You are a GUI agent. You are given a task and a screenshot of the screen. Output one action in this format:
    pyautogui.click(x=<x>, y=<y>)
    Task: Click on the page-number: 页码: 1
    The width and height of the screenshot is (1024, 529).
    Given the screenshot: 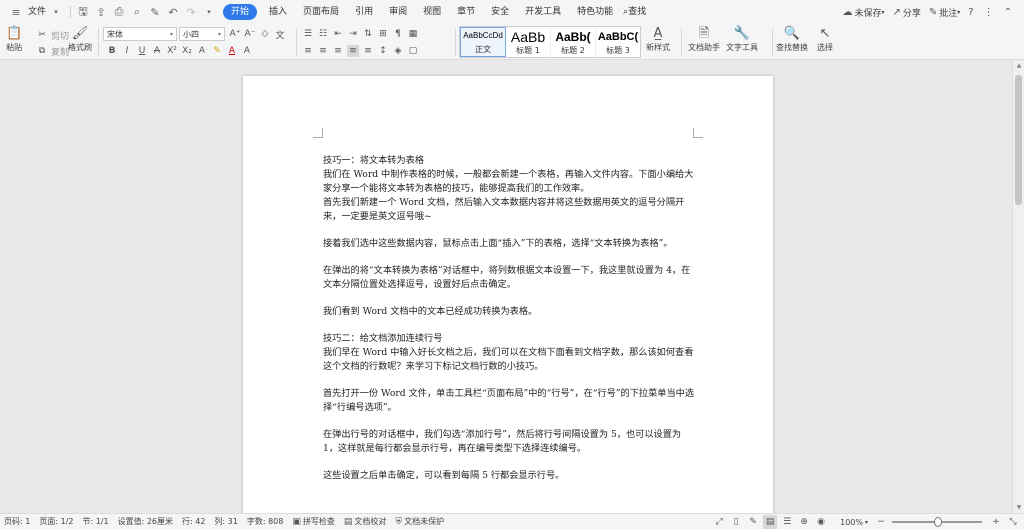 What is the action you would take?
    pyautogui.click(x=17, y=521)
    